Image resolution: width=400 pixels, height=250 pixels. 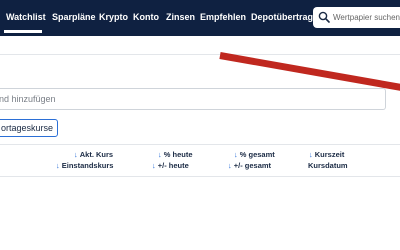 I want to click on nav-item-depotuebertrag: Depotübertrag, so click(x=282, y=17).